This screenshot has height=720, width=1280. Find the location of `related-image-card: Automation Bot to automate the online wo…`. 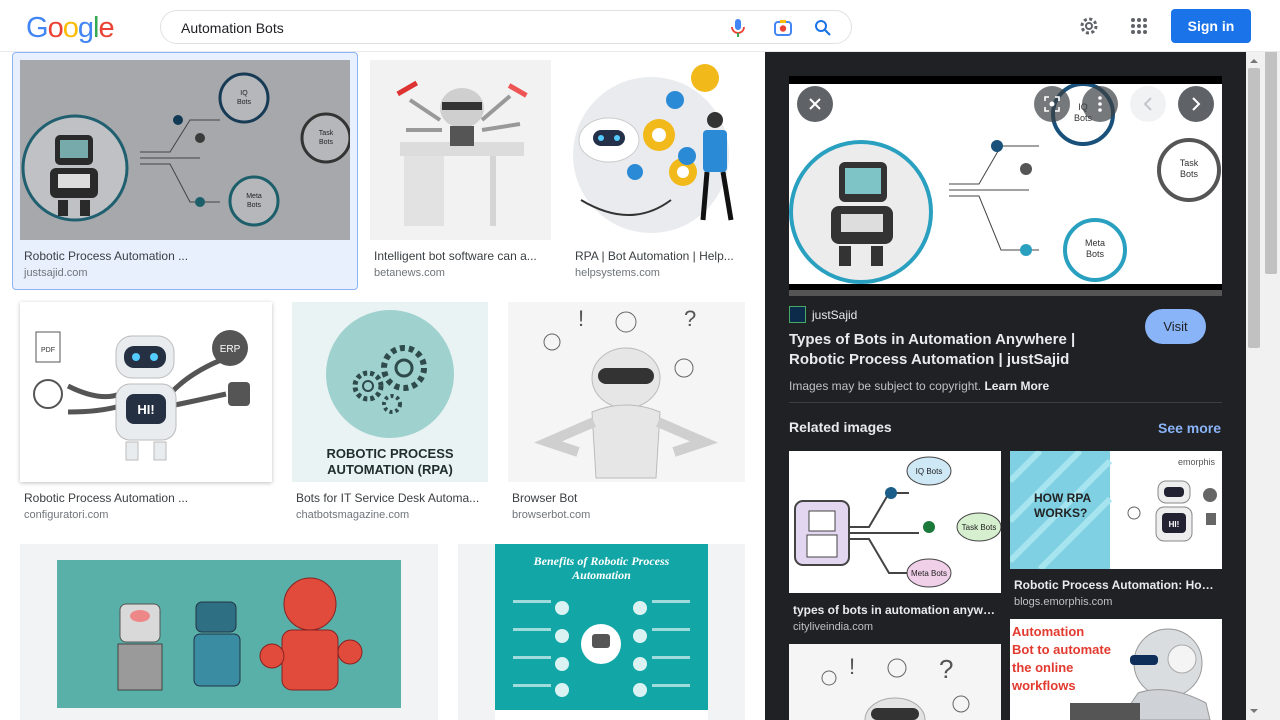

related-image-card: Automation Bot to automate the online wo… is located at coordinates (1116, 669).